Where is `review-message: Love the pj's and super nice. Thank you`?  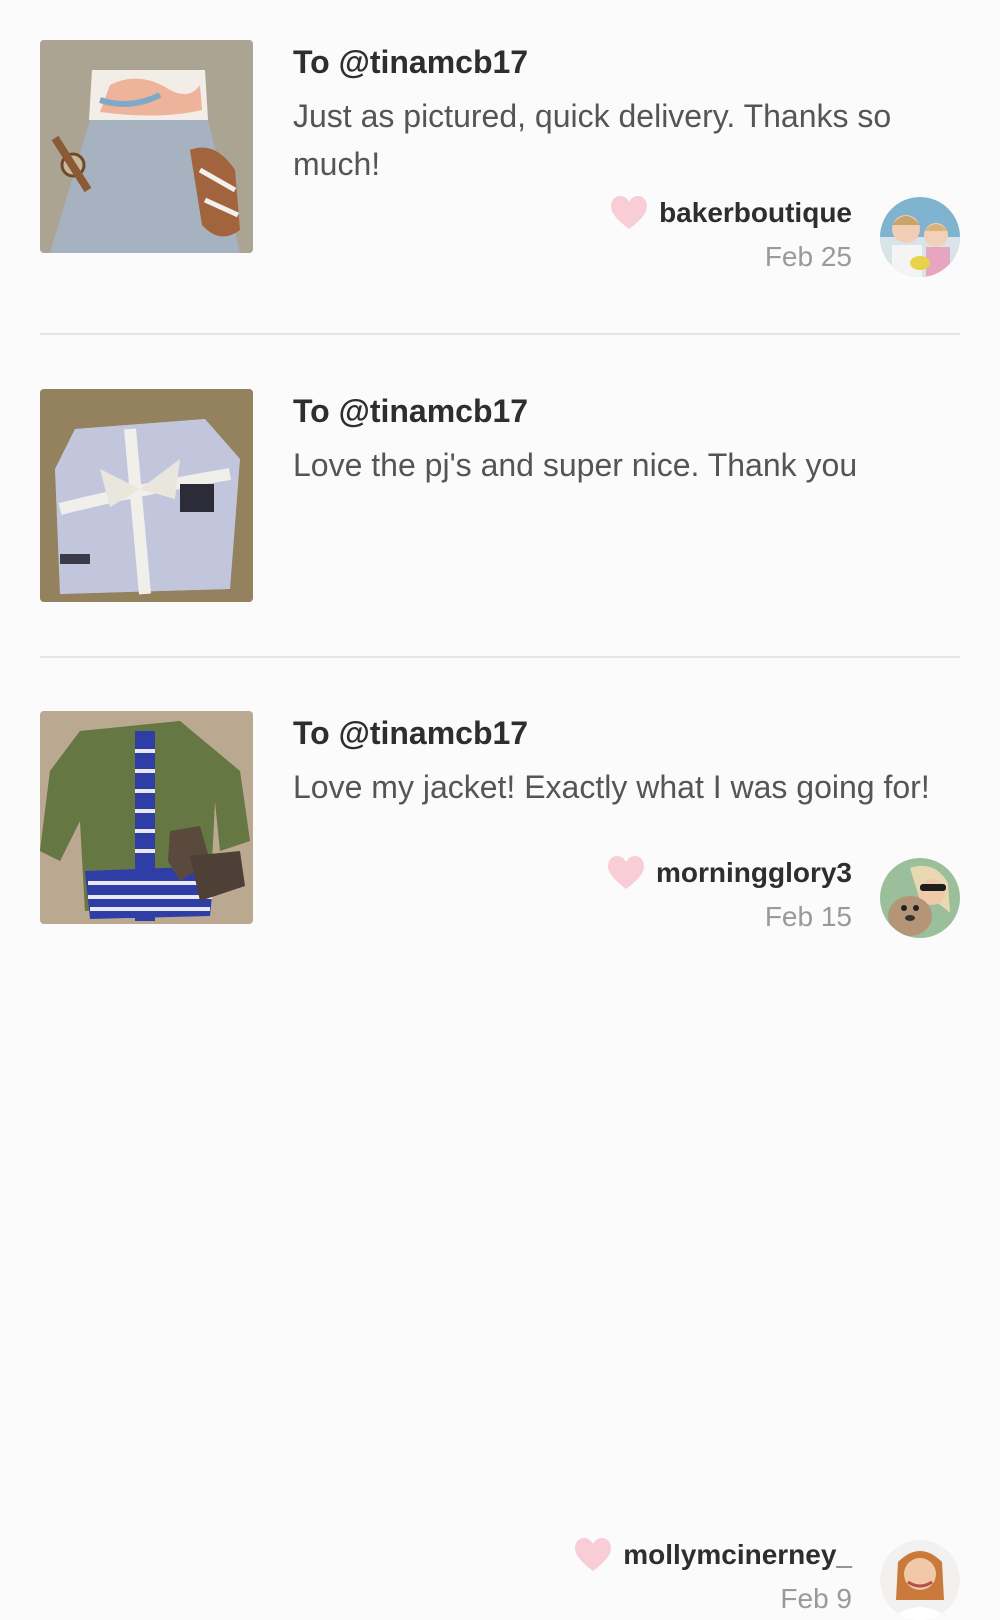 review-message: Love the pj's and super nice. Thank you is located at coordinates (575, 465).